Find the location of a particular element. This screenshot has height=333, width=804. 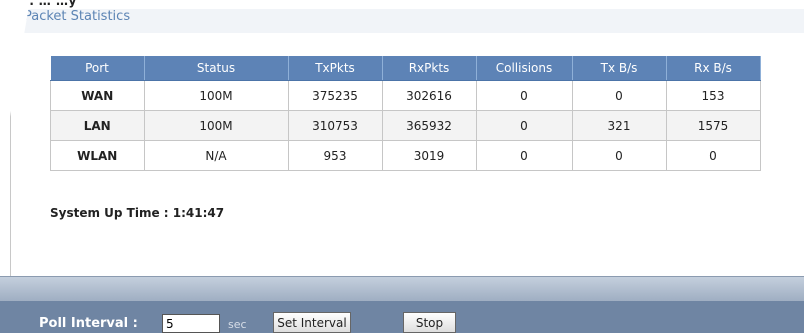

column-header-tx-bps: Tx B/s is located at coordinates (619, 68).